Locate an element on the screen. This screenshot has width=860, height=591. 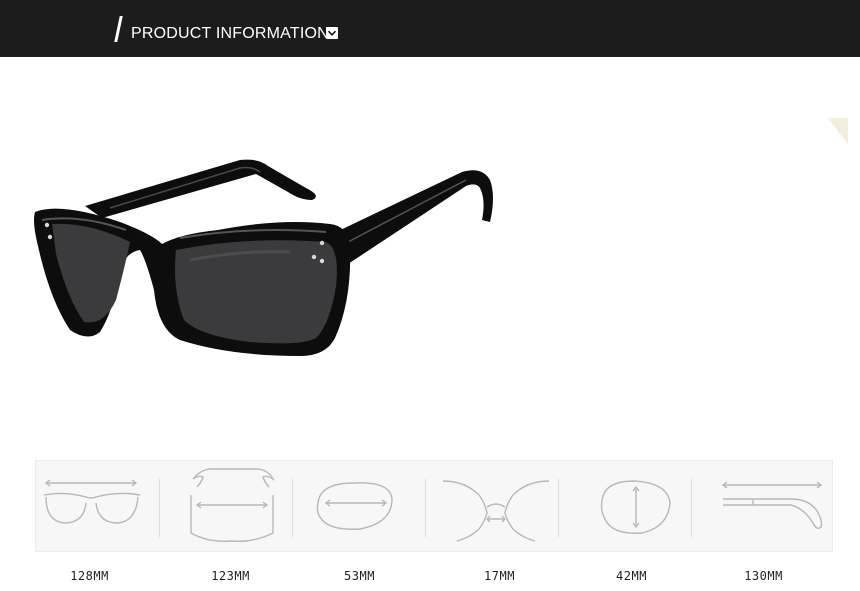
lens-width-icon is located at coordinates (368, 507).